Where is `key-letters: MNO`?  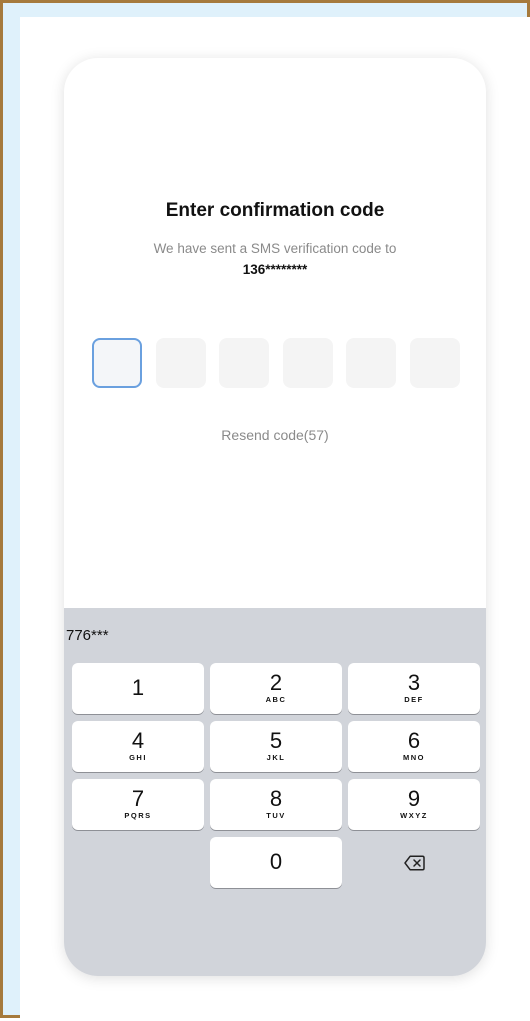
key-letters: MNO is located at coordinates (414, 757).